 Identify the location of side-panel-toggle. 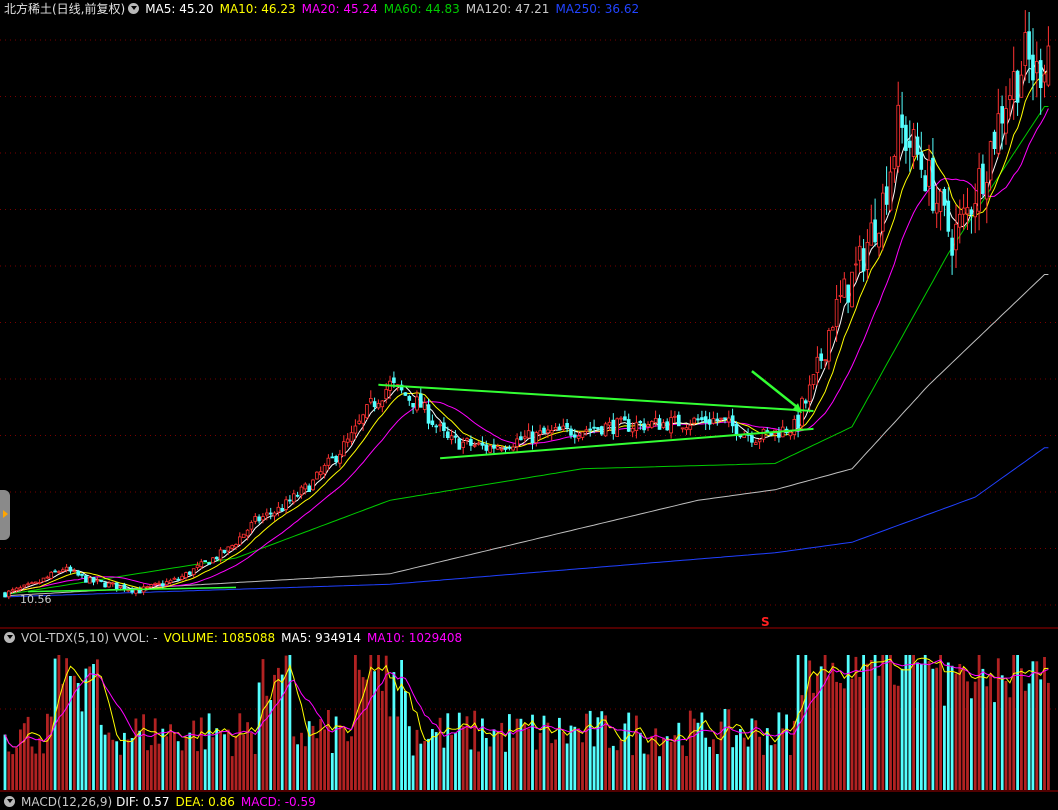
(5, 515).